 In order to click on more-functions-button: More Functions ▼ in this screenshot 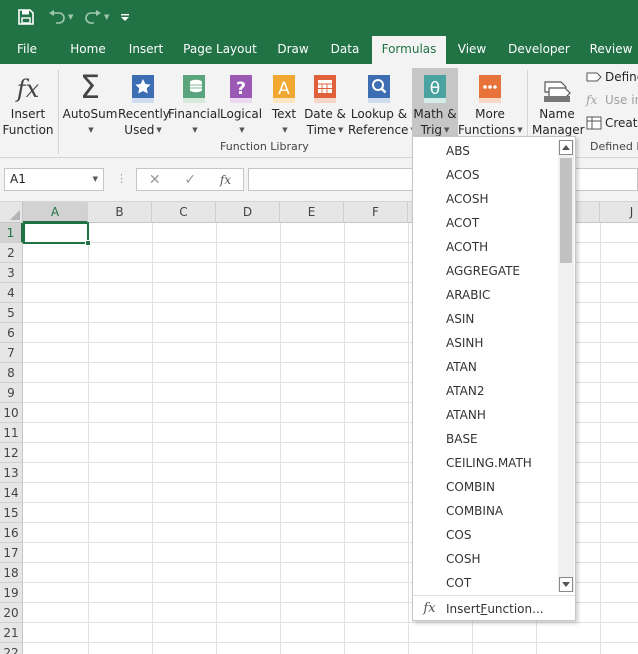, I will do `click(490, 104)`.